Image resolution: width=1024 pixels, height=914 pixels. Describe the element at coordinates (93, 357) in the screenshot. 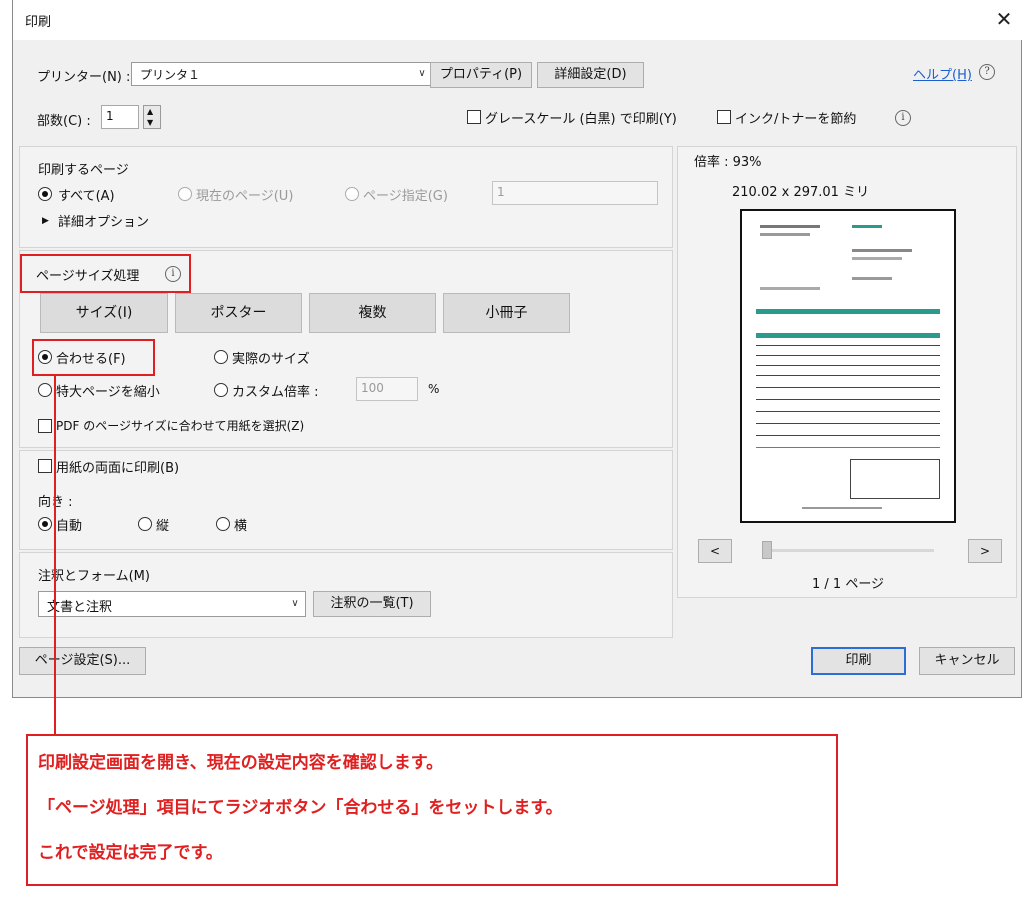

I see `highlight-fit-option` at that location.